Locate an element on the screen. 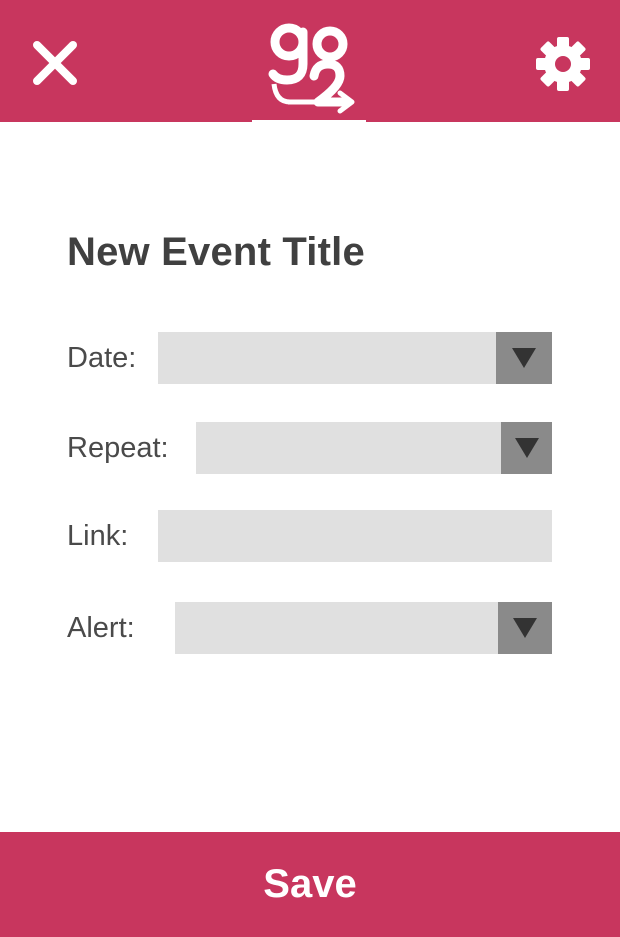 This screenshot has height=937, width=620. go2-logo-icon is located at coordinates (311, 68).